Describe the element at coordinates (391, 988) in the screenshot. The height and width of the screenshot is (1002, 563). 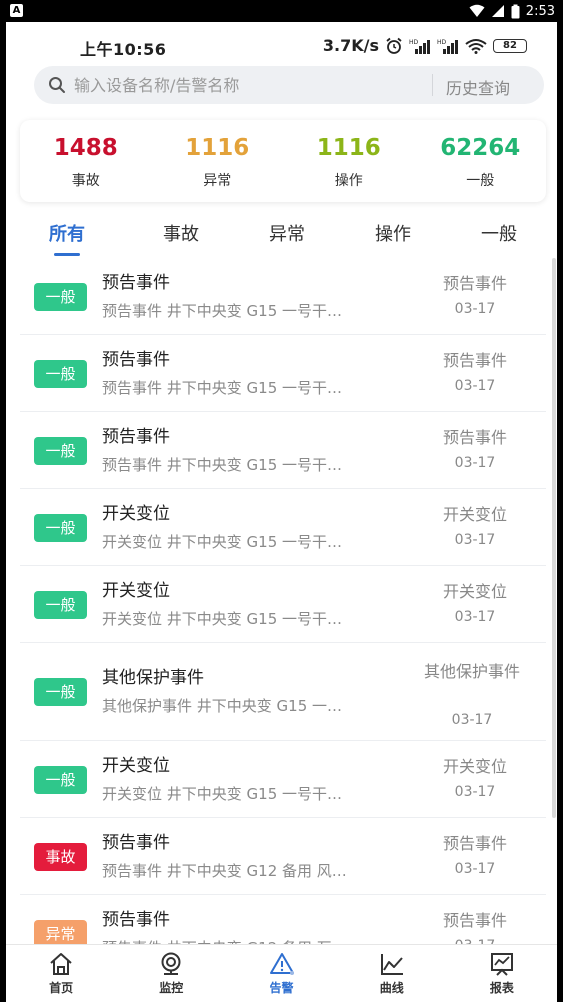
I see `nav-label: 曲线` at that location.